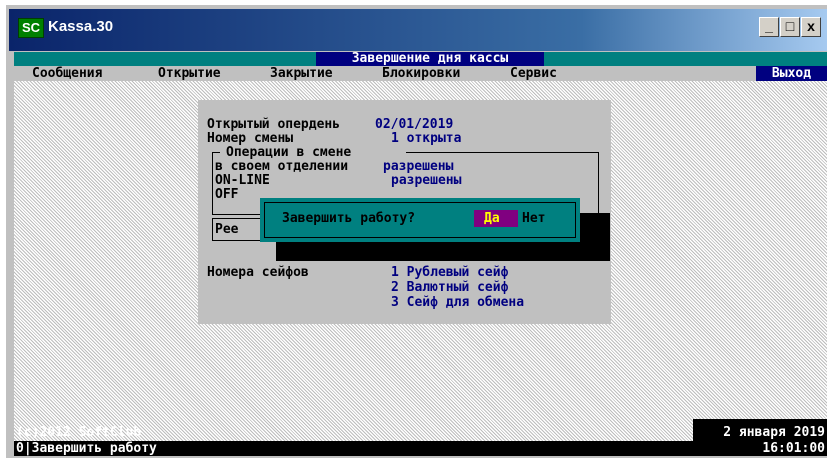 Image resolution: width=827 pixels, height=458 pixels. What do you see at coordinates (426, 180) in the screenshot?
I see `ops-value-online: разрешены` at bounding box center [426, 180].